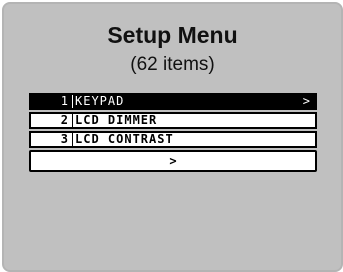  I want to click on menu-item-number: 3, so click(64, 139).